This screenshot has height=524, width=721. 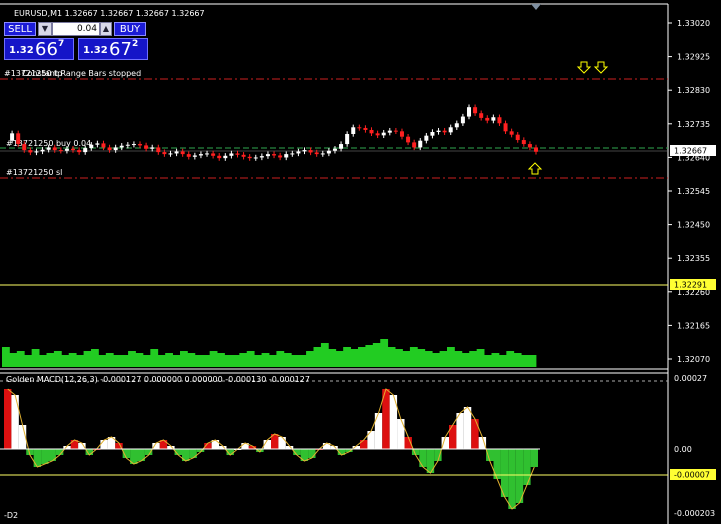 What do you see at coordinates (601, 67) in the screenshot?
I see `down-arrow-icon` at bounding box center [601, 67].